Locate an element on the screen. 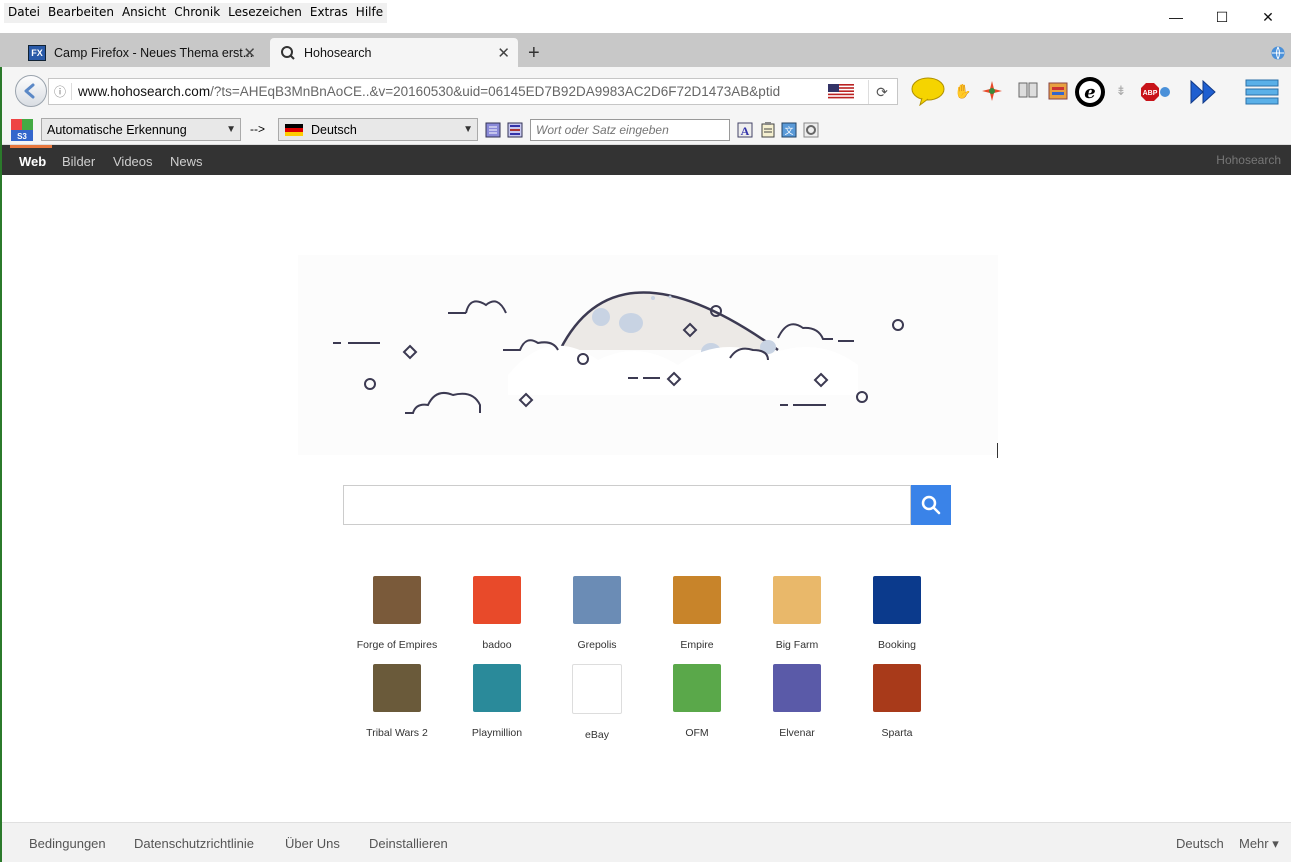 The image size is (1291, 862). text-cursor is located at coordinates (997, 450).